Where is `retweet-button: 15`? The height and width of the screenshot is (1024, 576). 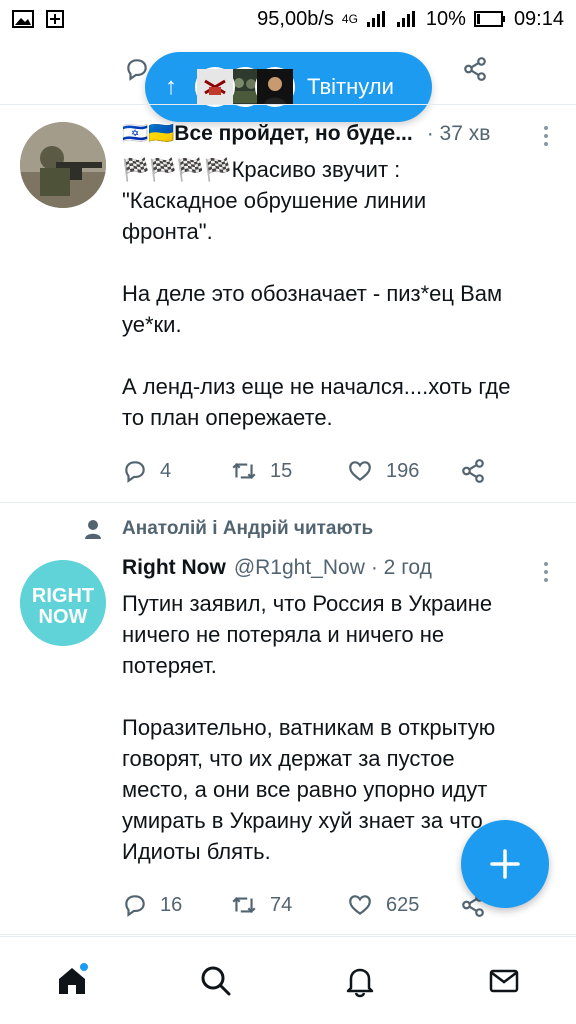
retweet-button: 15 is located at coordinates (288, 471).